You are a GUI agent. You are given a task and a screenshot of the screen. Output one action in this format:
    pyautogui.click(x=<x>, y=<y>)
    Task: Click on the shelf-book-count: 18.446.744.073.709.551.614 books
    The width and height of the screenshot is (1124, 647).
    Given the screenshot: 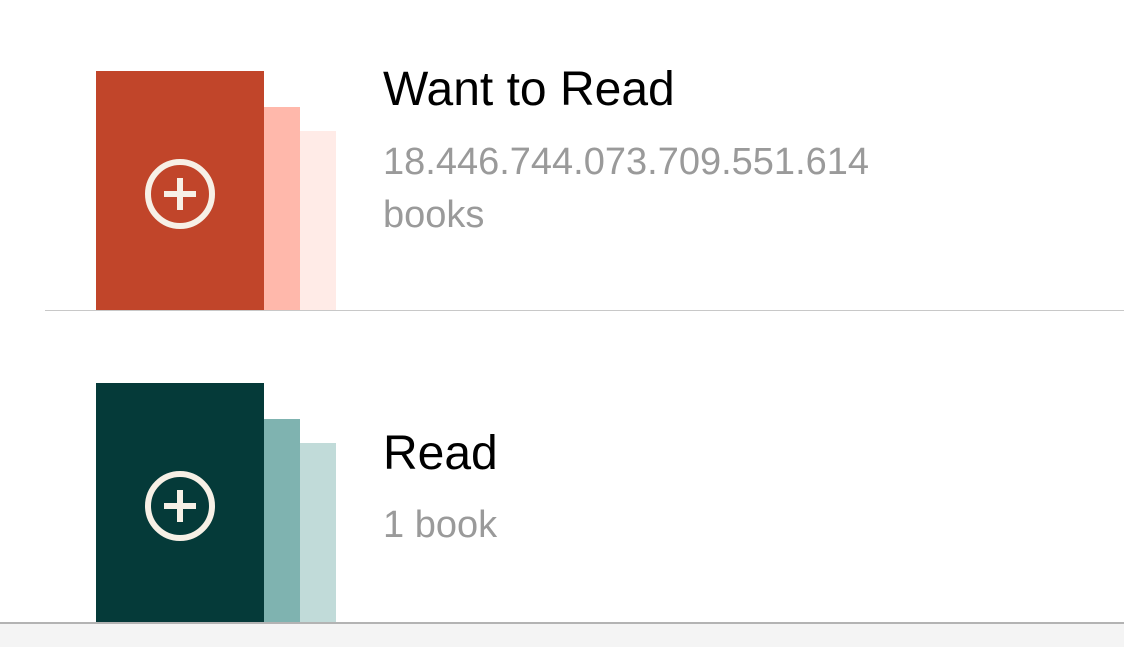 What is the action you would take?
    pyautogui.click(x=626, y=188)
    